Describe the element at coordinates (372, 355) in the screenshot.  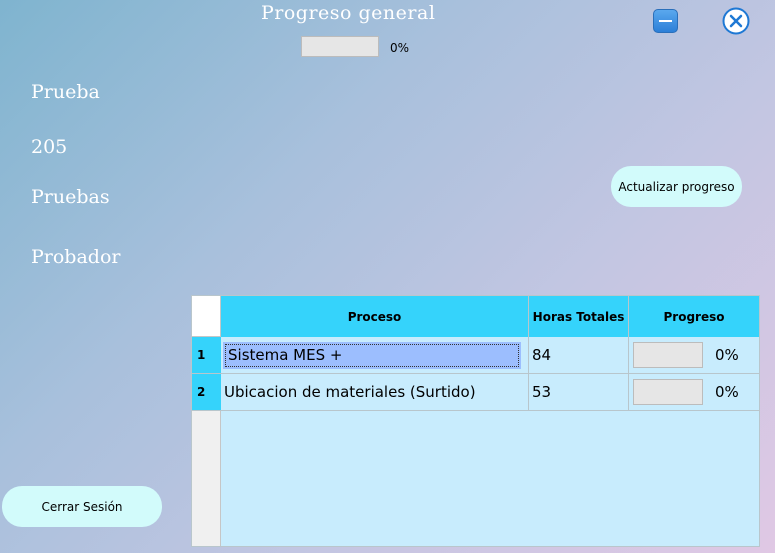
I see `selected-cell: Sistema MES +` at that location.